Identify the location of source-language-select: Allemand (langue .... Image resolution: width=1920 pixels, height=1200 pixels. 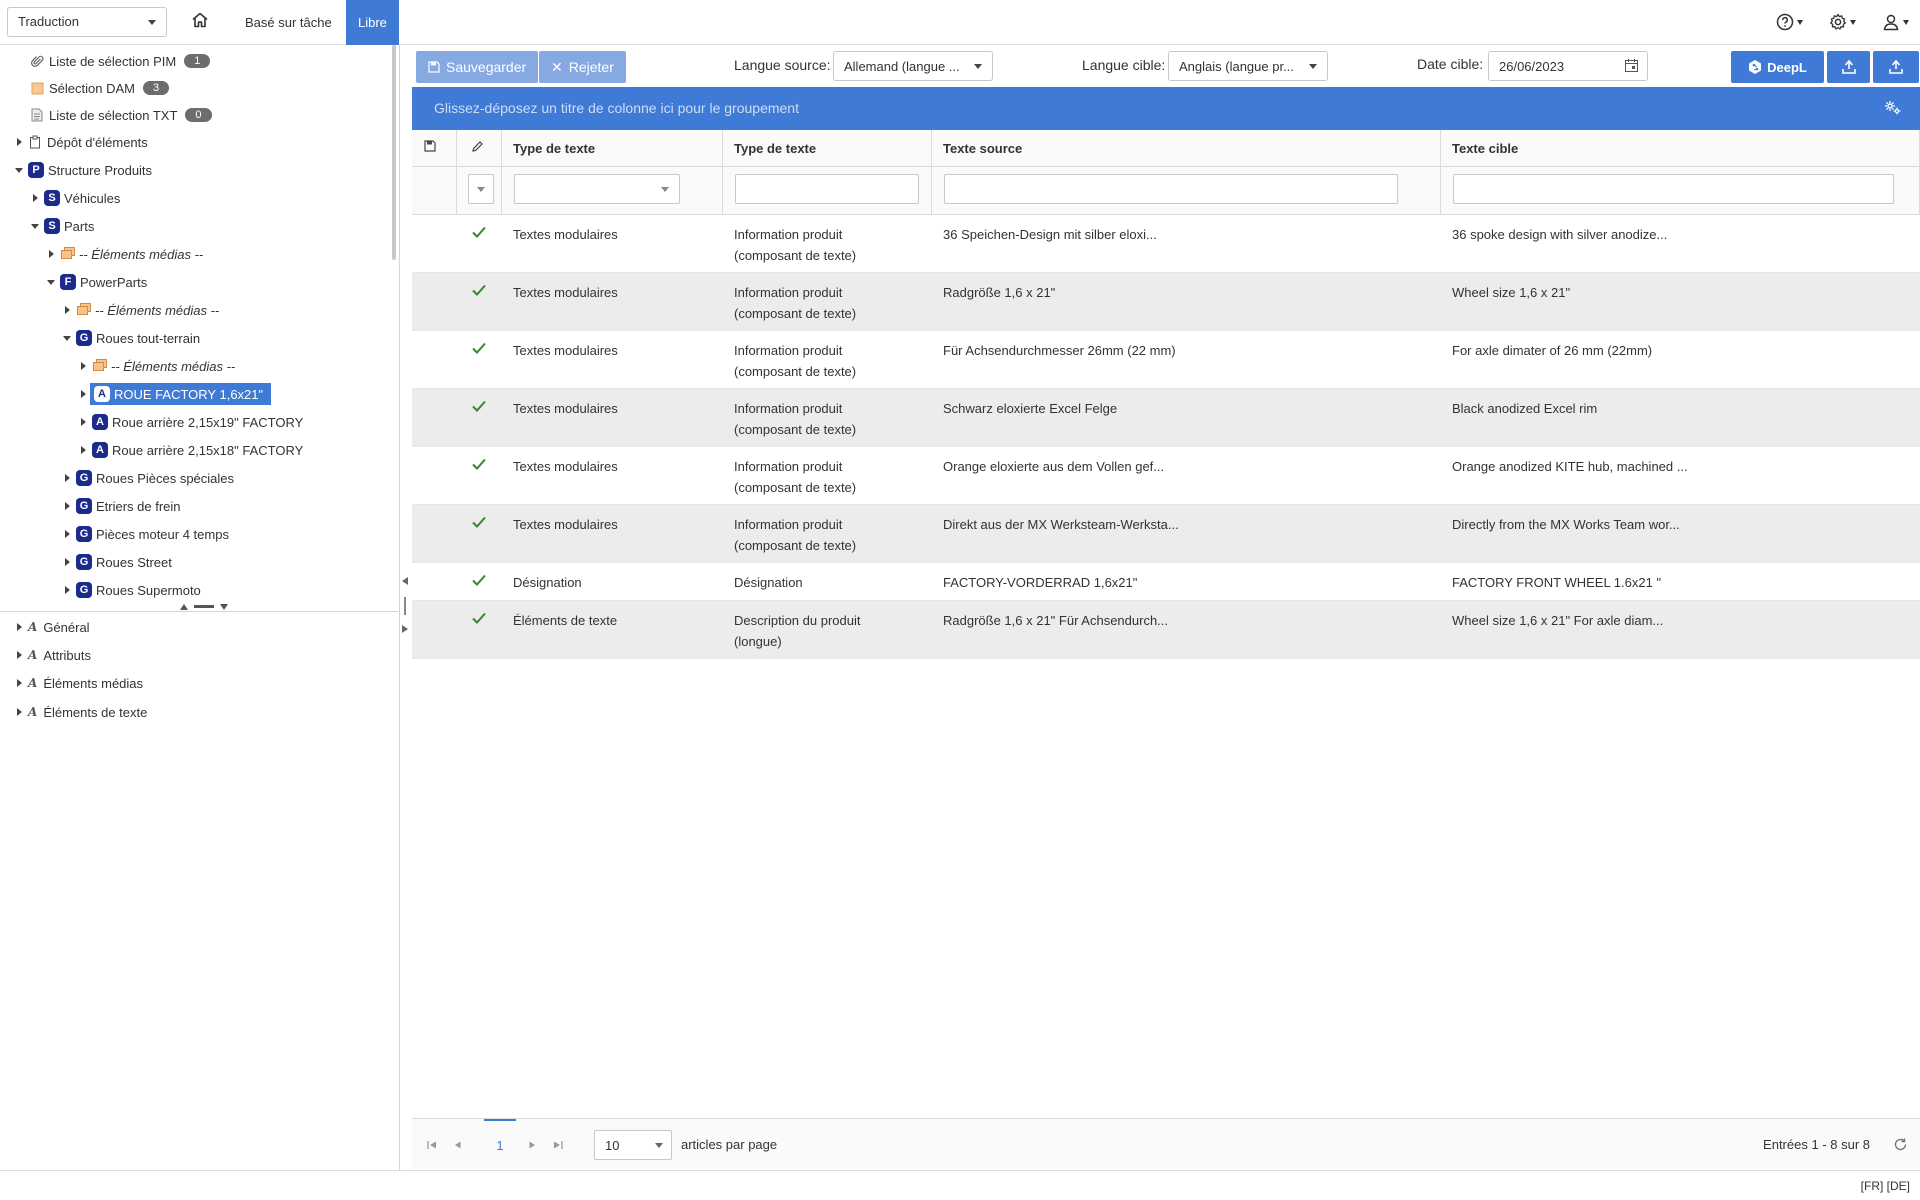
(913, 66).